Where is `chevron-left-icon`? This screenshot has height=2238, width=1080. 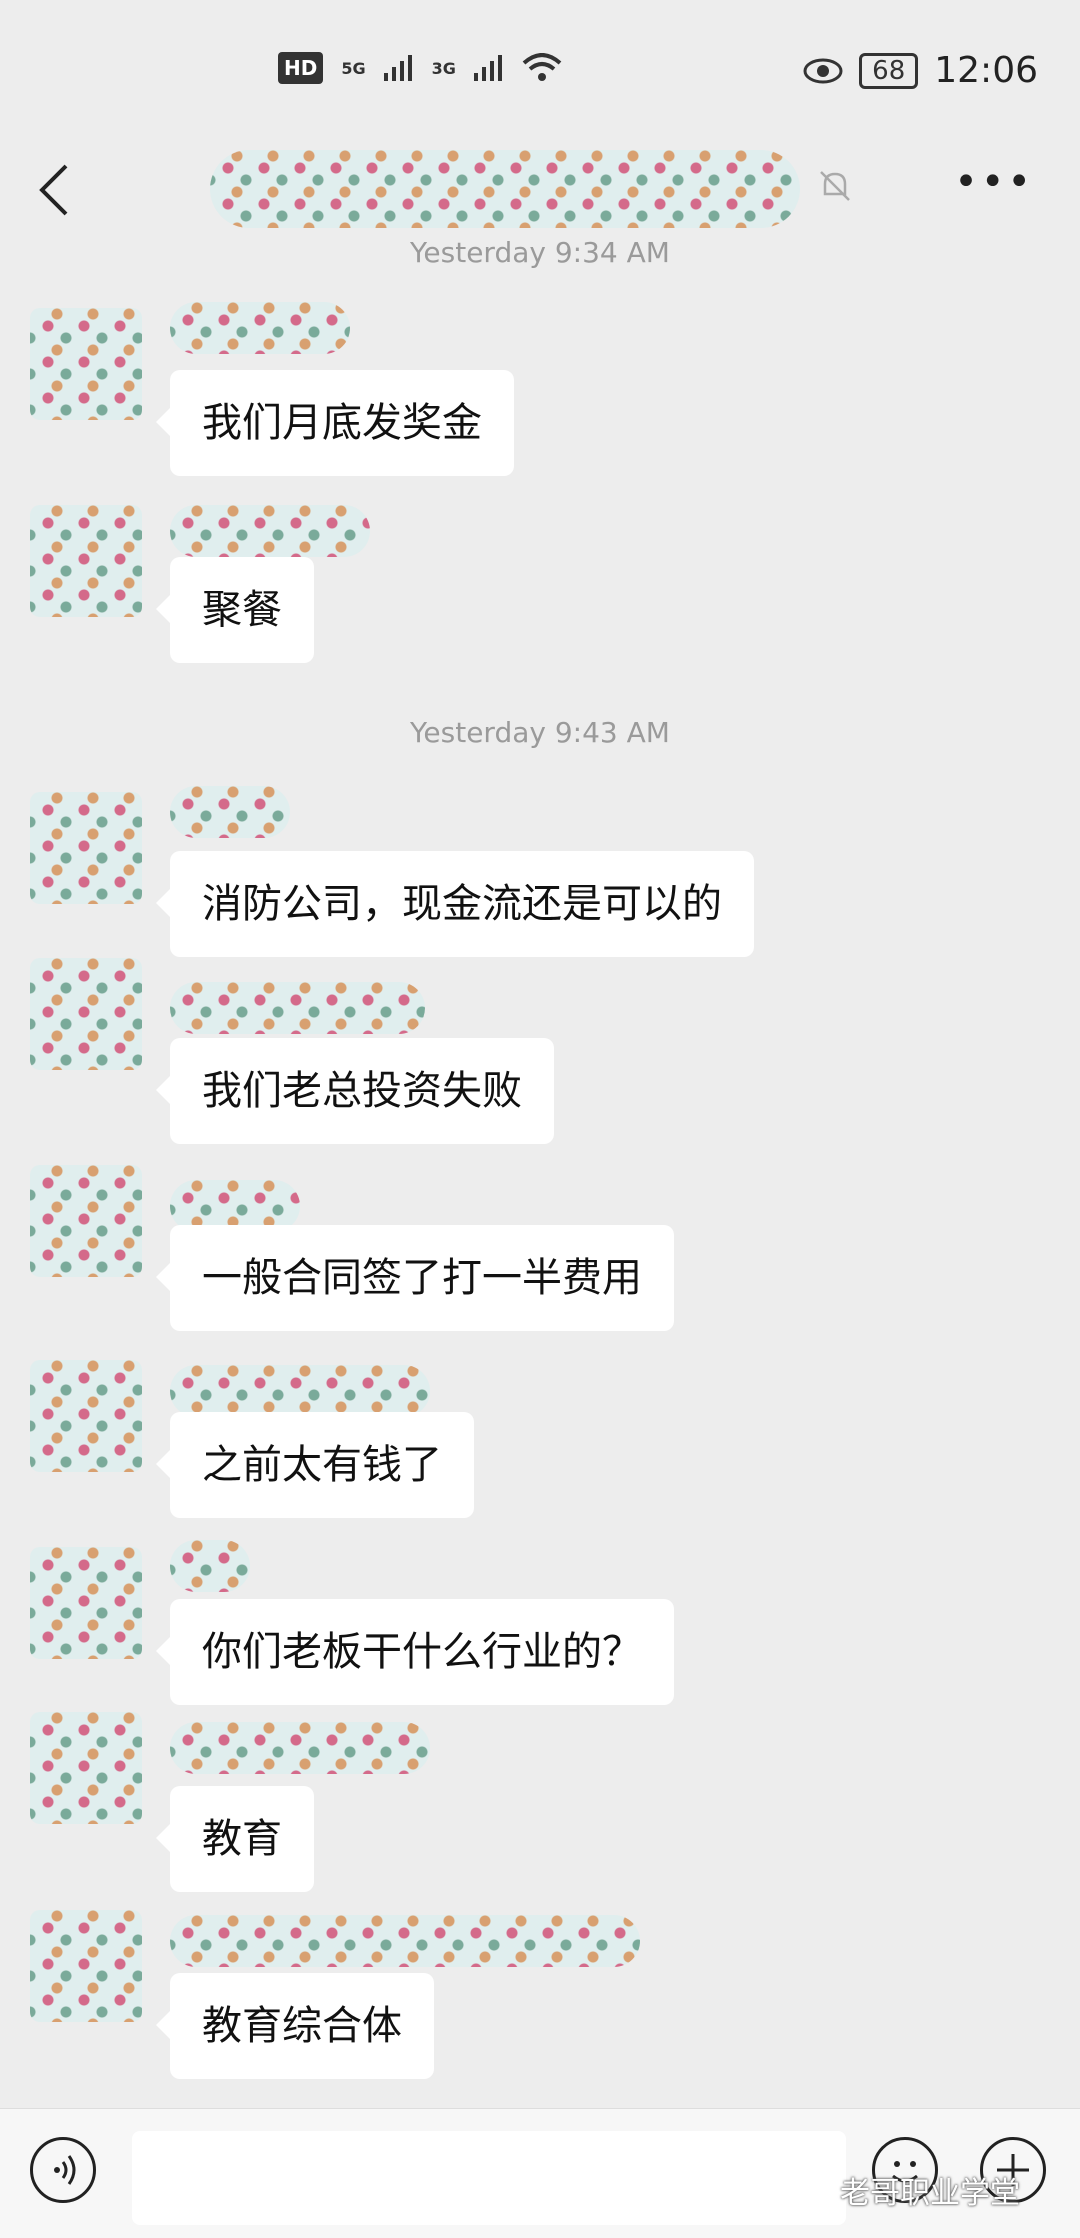
chevron-left-icon is located at coordinates (54, 190).